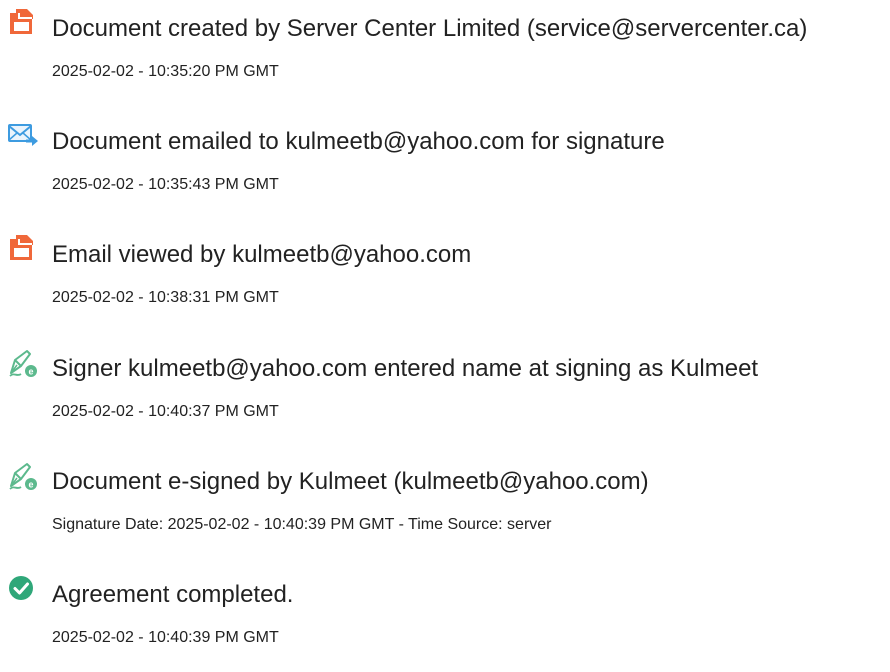  What do you see at coordinates (23, 136) in the screenshot?
I see `email-icon` at bounding box center [23, 136].